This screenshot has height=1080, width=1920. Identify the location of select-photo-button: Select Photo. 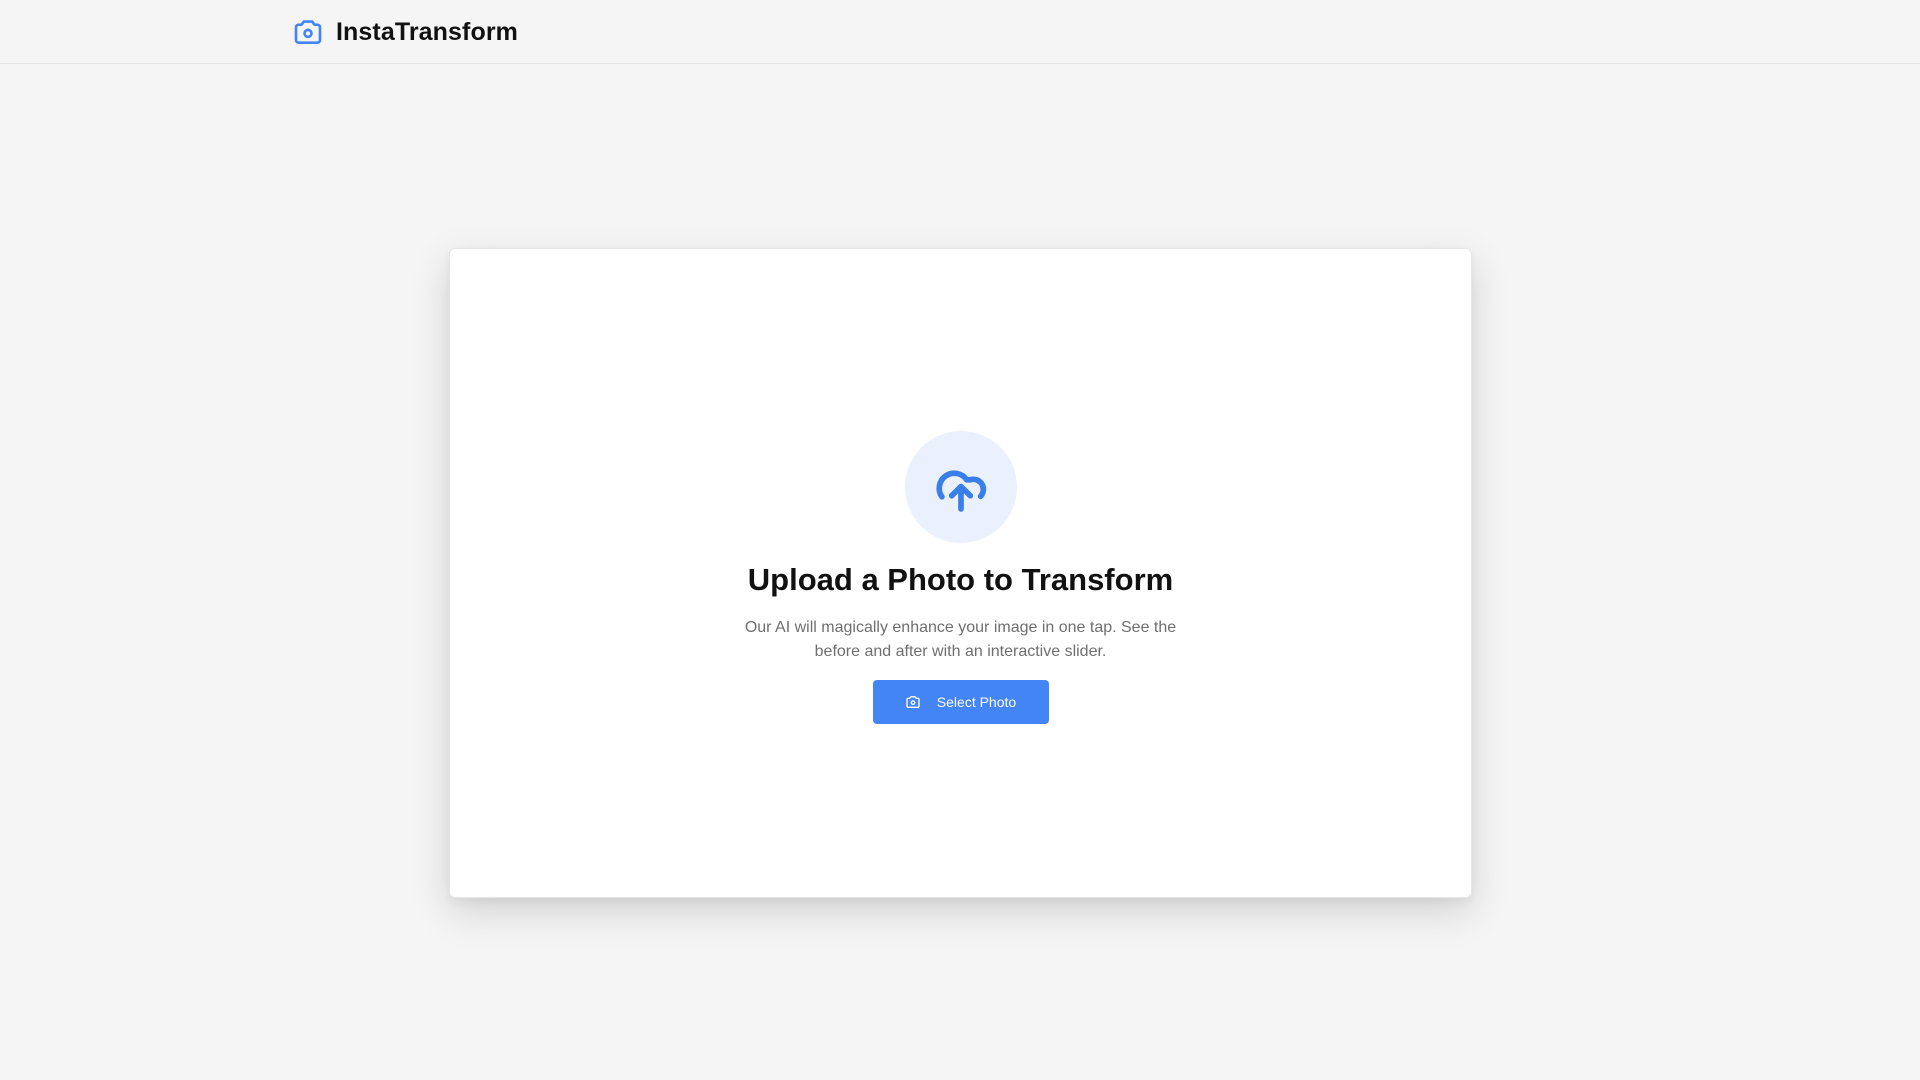
(960, 701).